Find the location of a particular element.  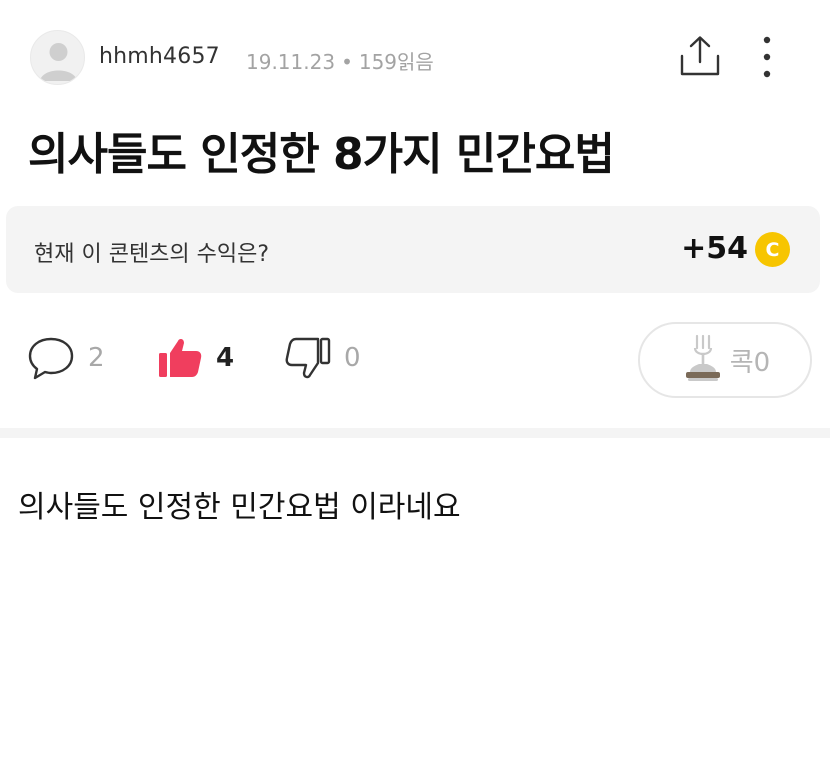

more-options-button is located at coordinates (767, 57).